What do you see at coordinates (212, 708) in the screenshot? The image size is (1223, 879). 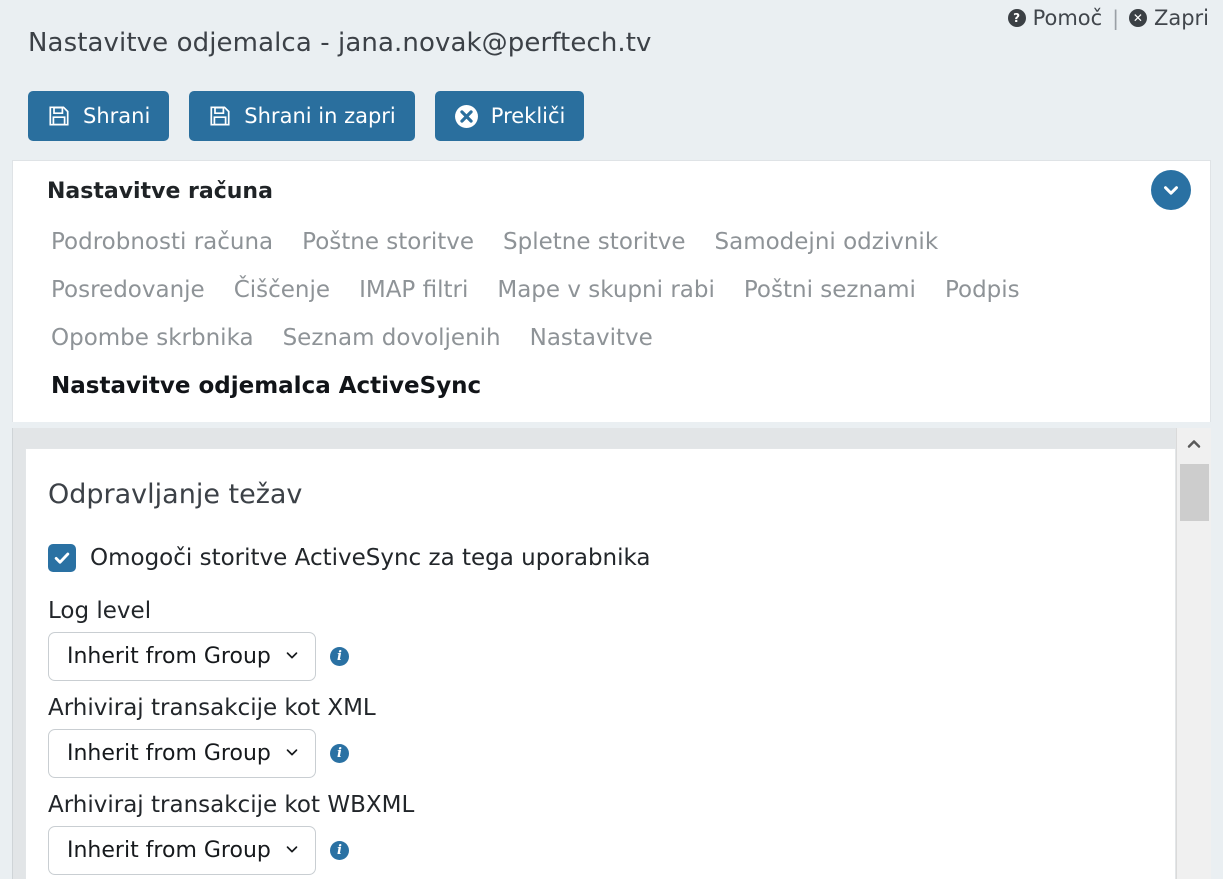 I see `field-archive-xml-label: Arhiviraj transakcije kot XML` at bounding box center [212, 708].